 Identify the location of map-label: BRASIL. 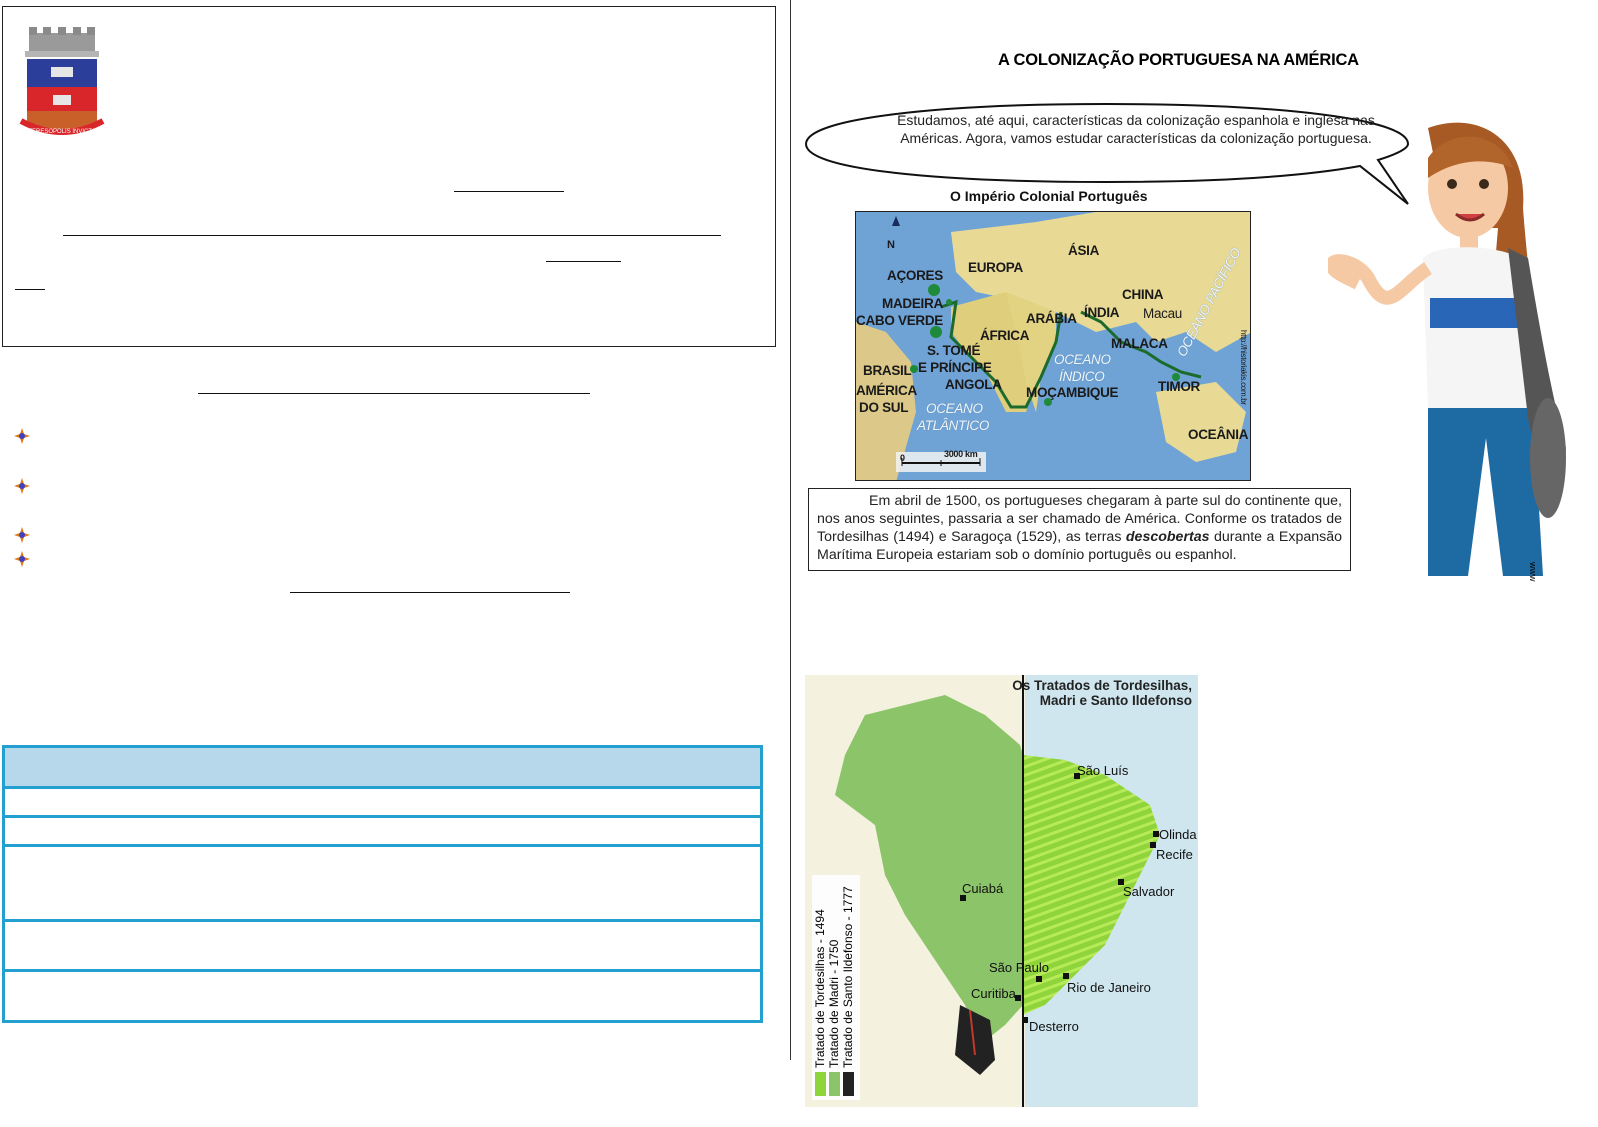
(887, 370).